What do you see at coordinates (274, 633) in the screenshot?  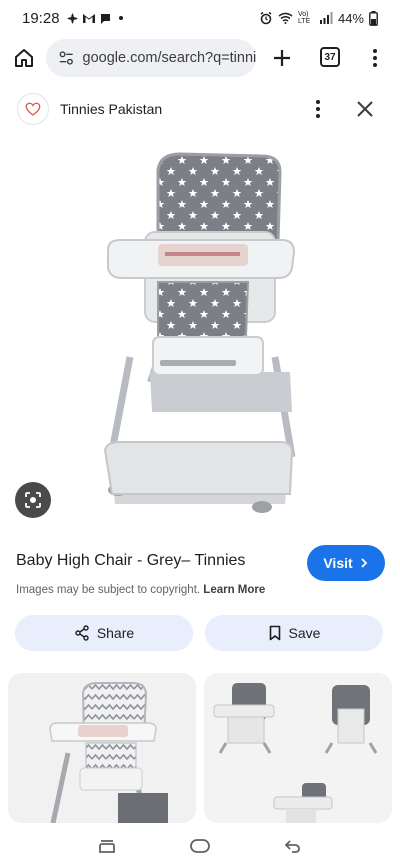 I see `bookmark-icon` at bounding box center [274, 633].